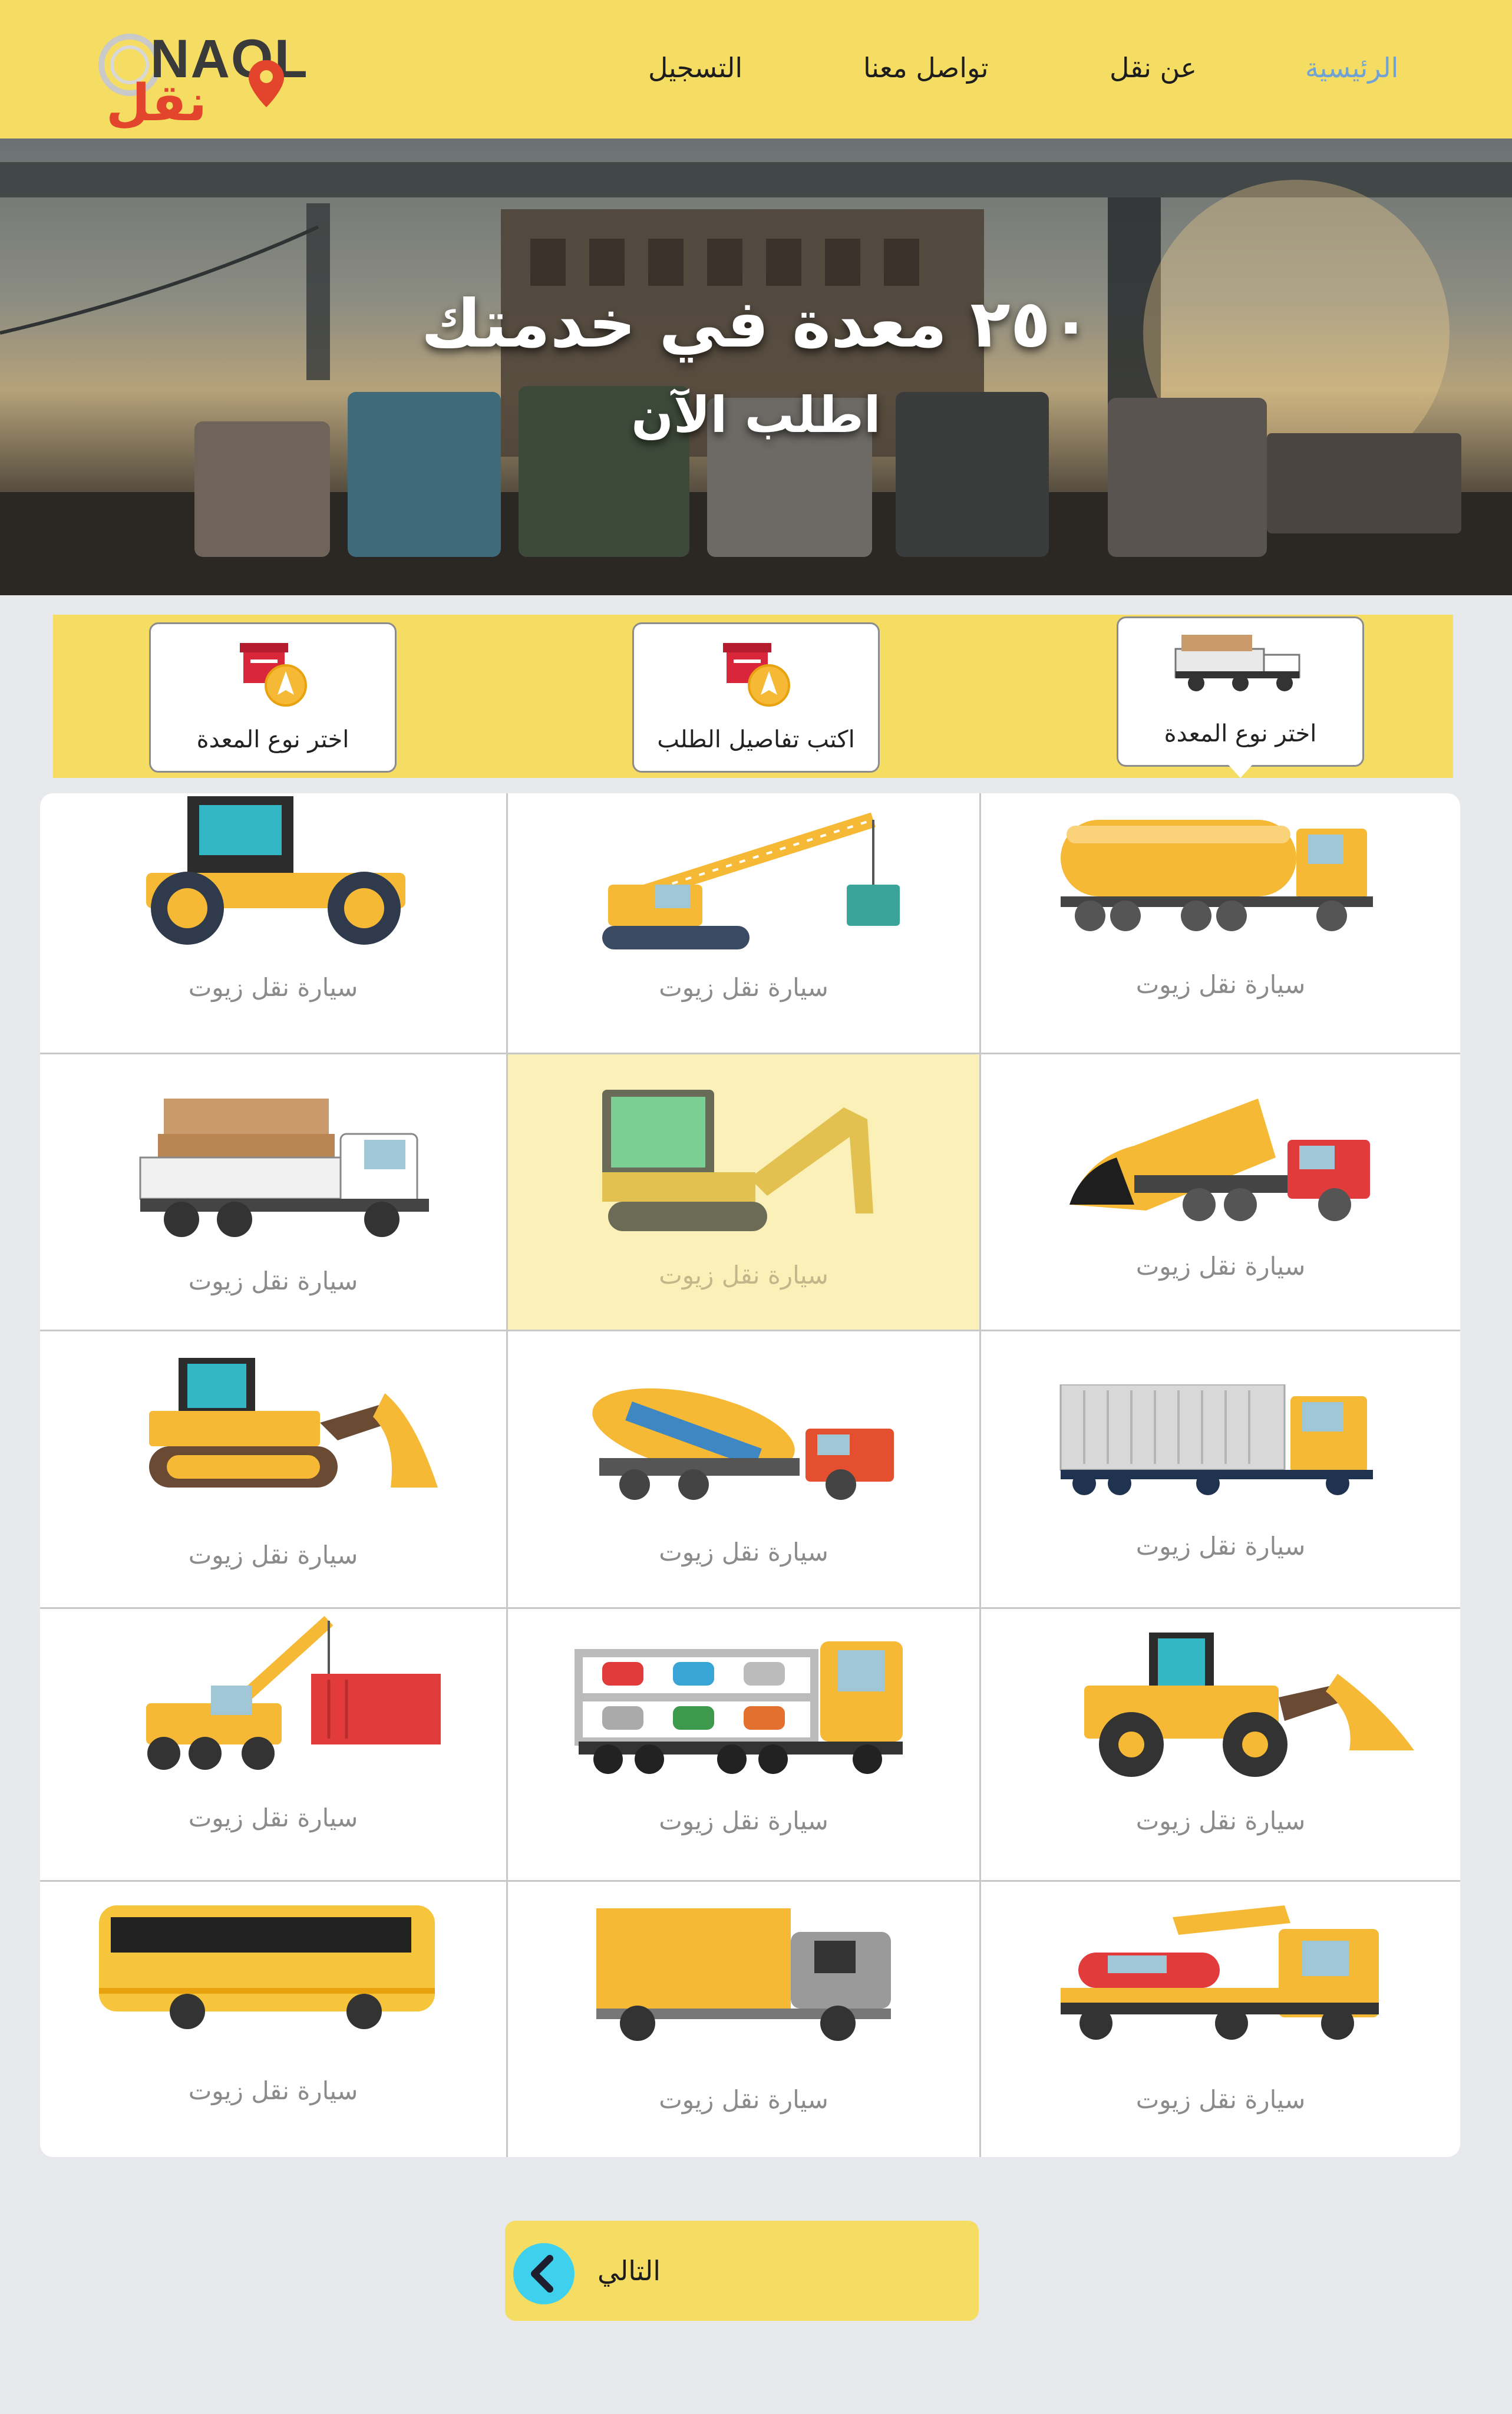 This screenshot has height=2414, width=1512. I want to click on next-arrow-circle, so click(544, 2273).